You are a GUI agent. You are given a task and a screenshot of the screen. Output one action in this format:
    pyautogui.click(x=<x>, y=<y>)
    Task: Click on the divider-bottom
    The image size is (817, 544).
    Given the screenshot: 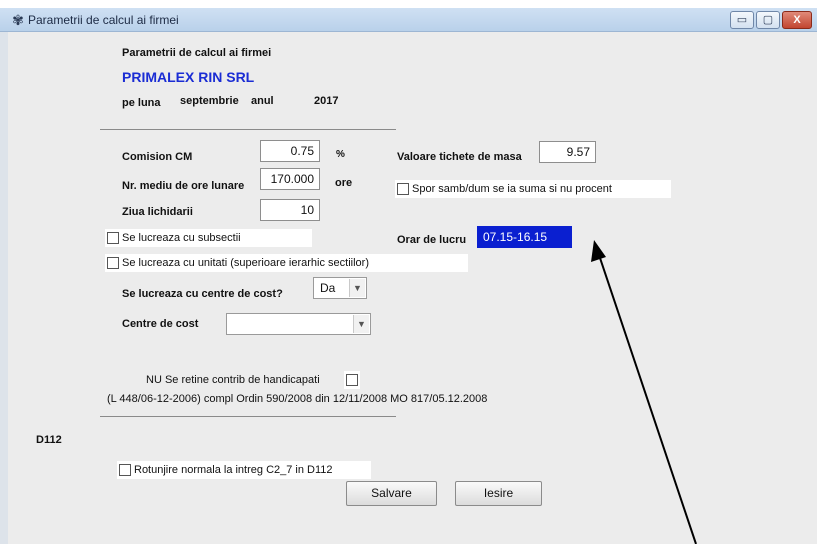 What is the action you would take?
    pyautogui.click(x=248, y=416)
    